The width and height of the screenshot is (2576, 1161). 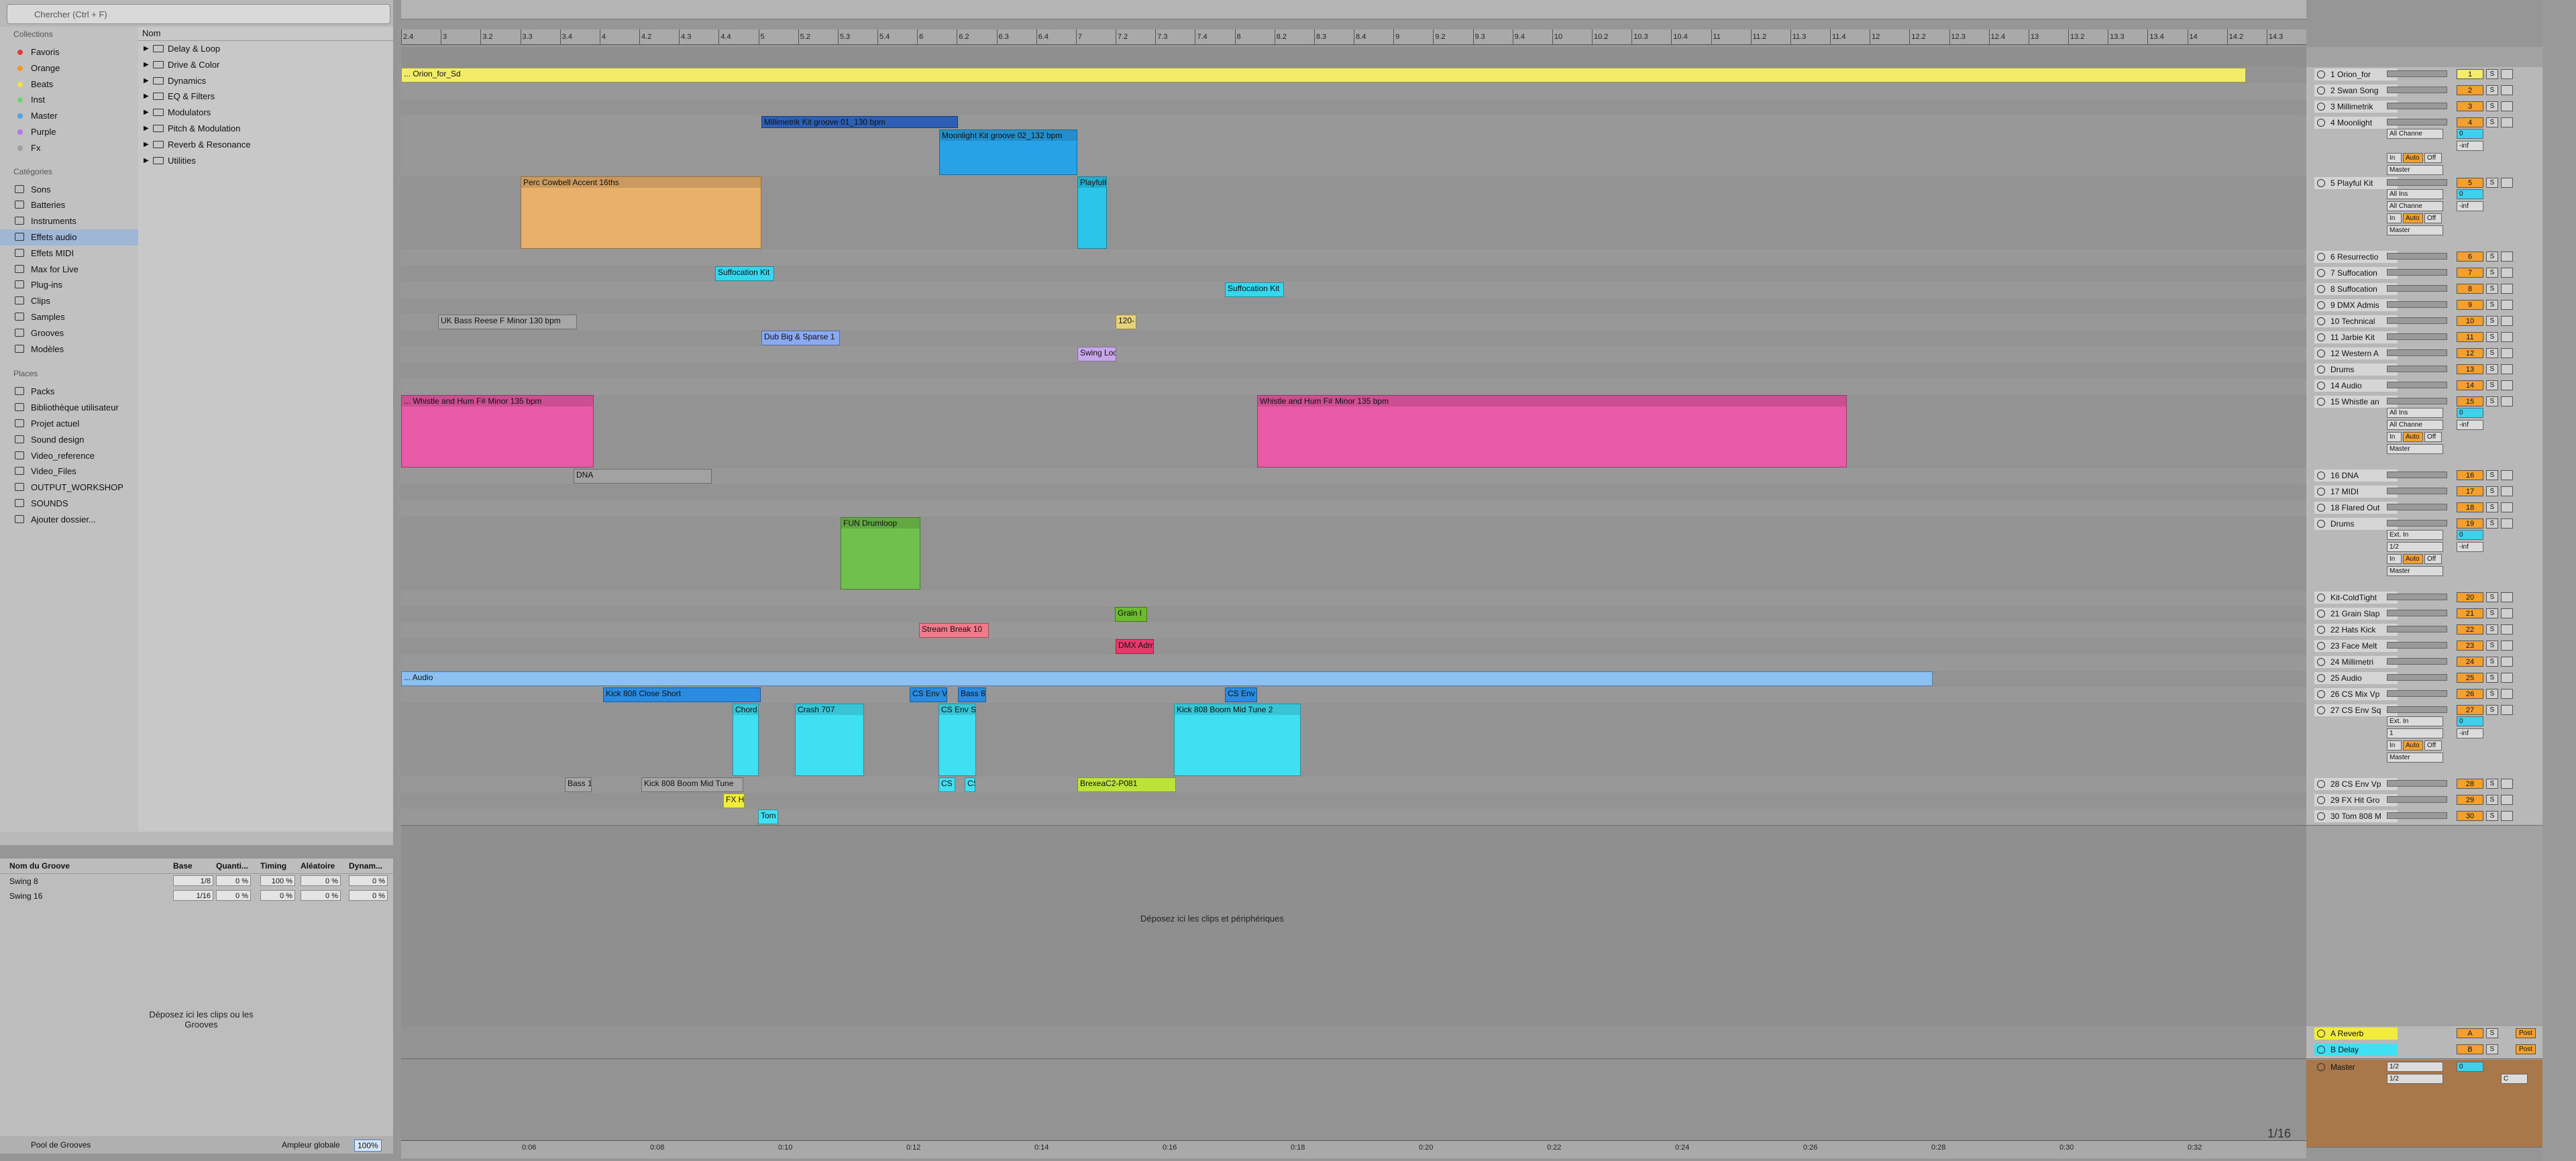 What do you see at coordinates (69, 100) in the screenshot?
I see `collection-item: Inst` at bounding box center [69, 100].